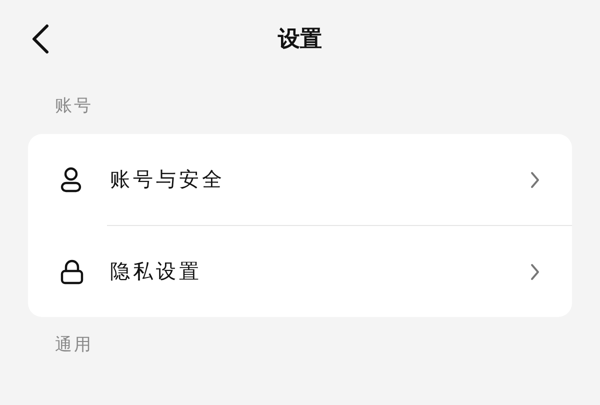  I want to click on person-icon, so click(71, 179).